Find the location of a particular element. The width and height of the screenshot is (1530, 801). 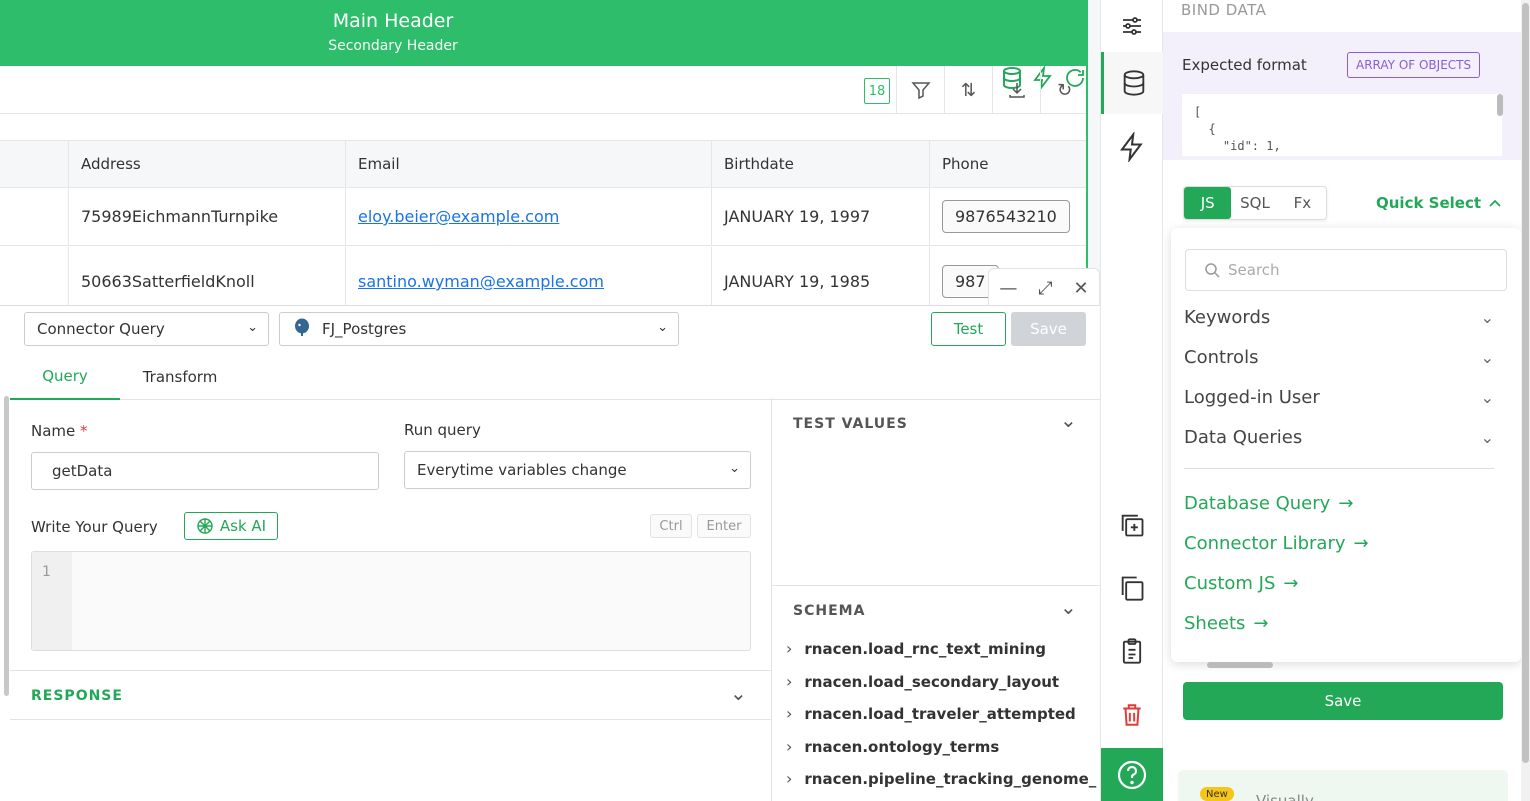

quick-select-toggle: Quick Select is located at coordinates (1438, 203).